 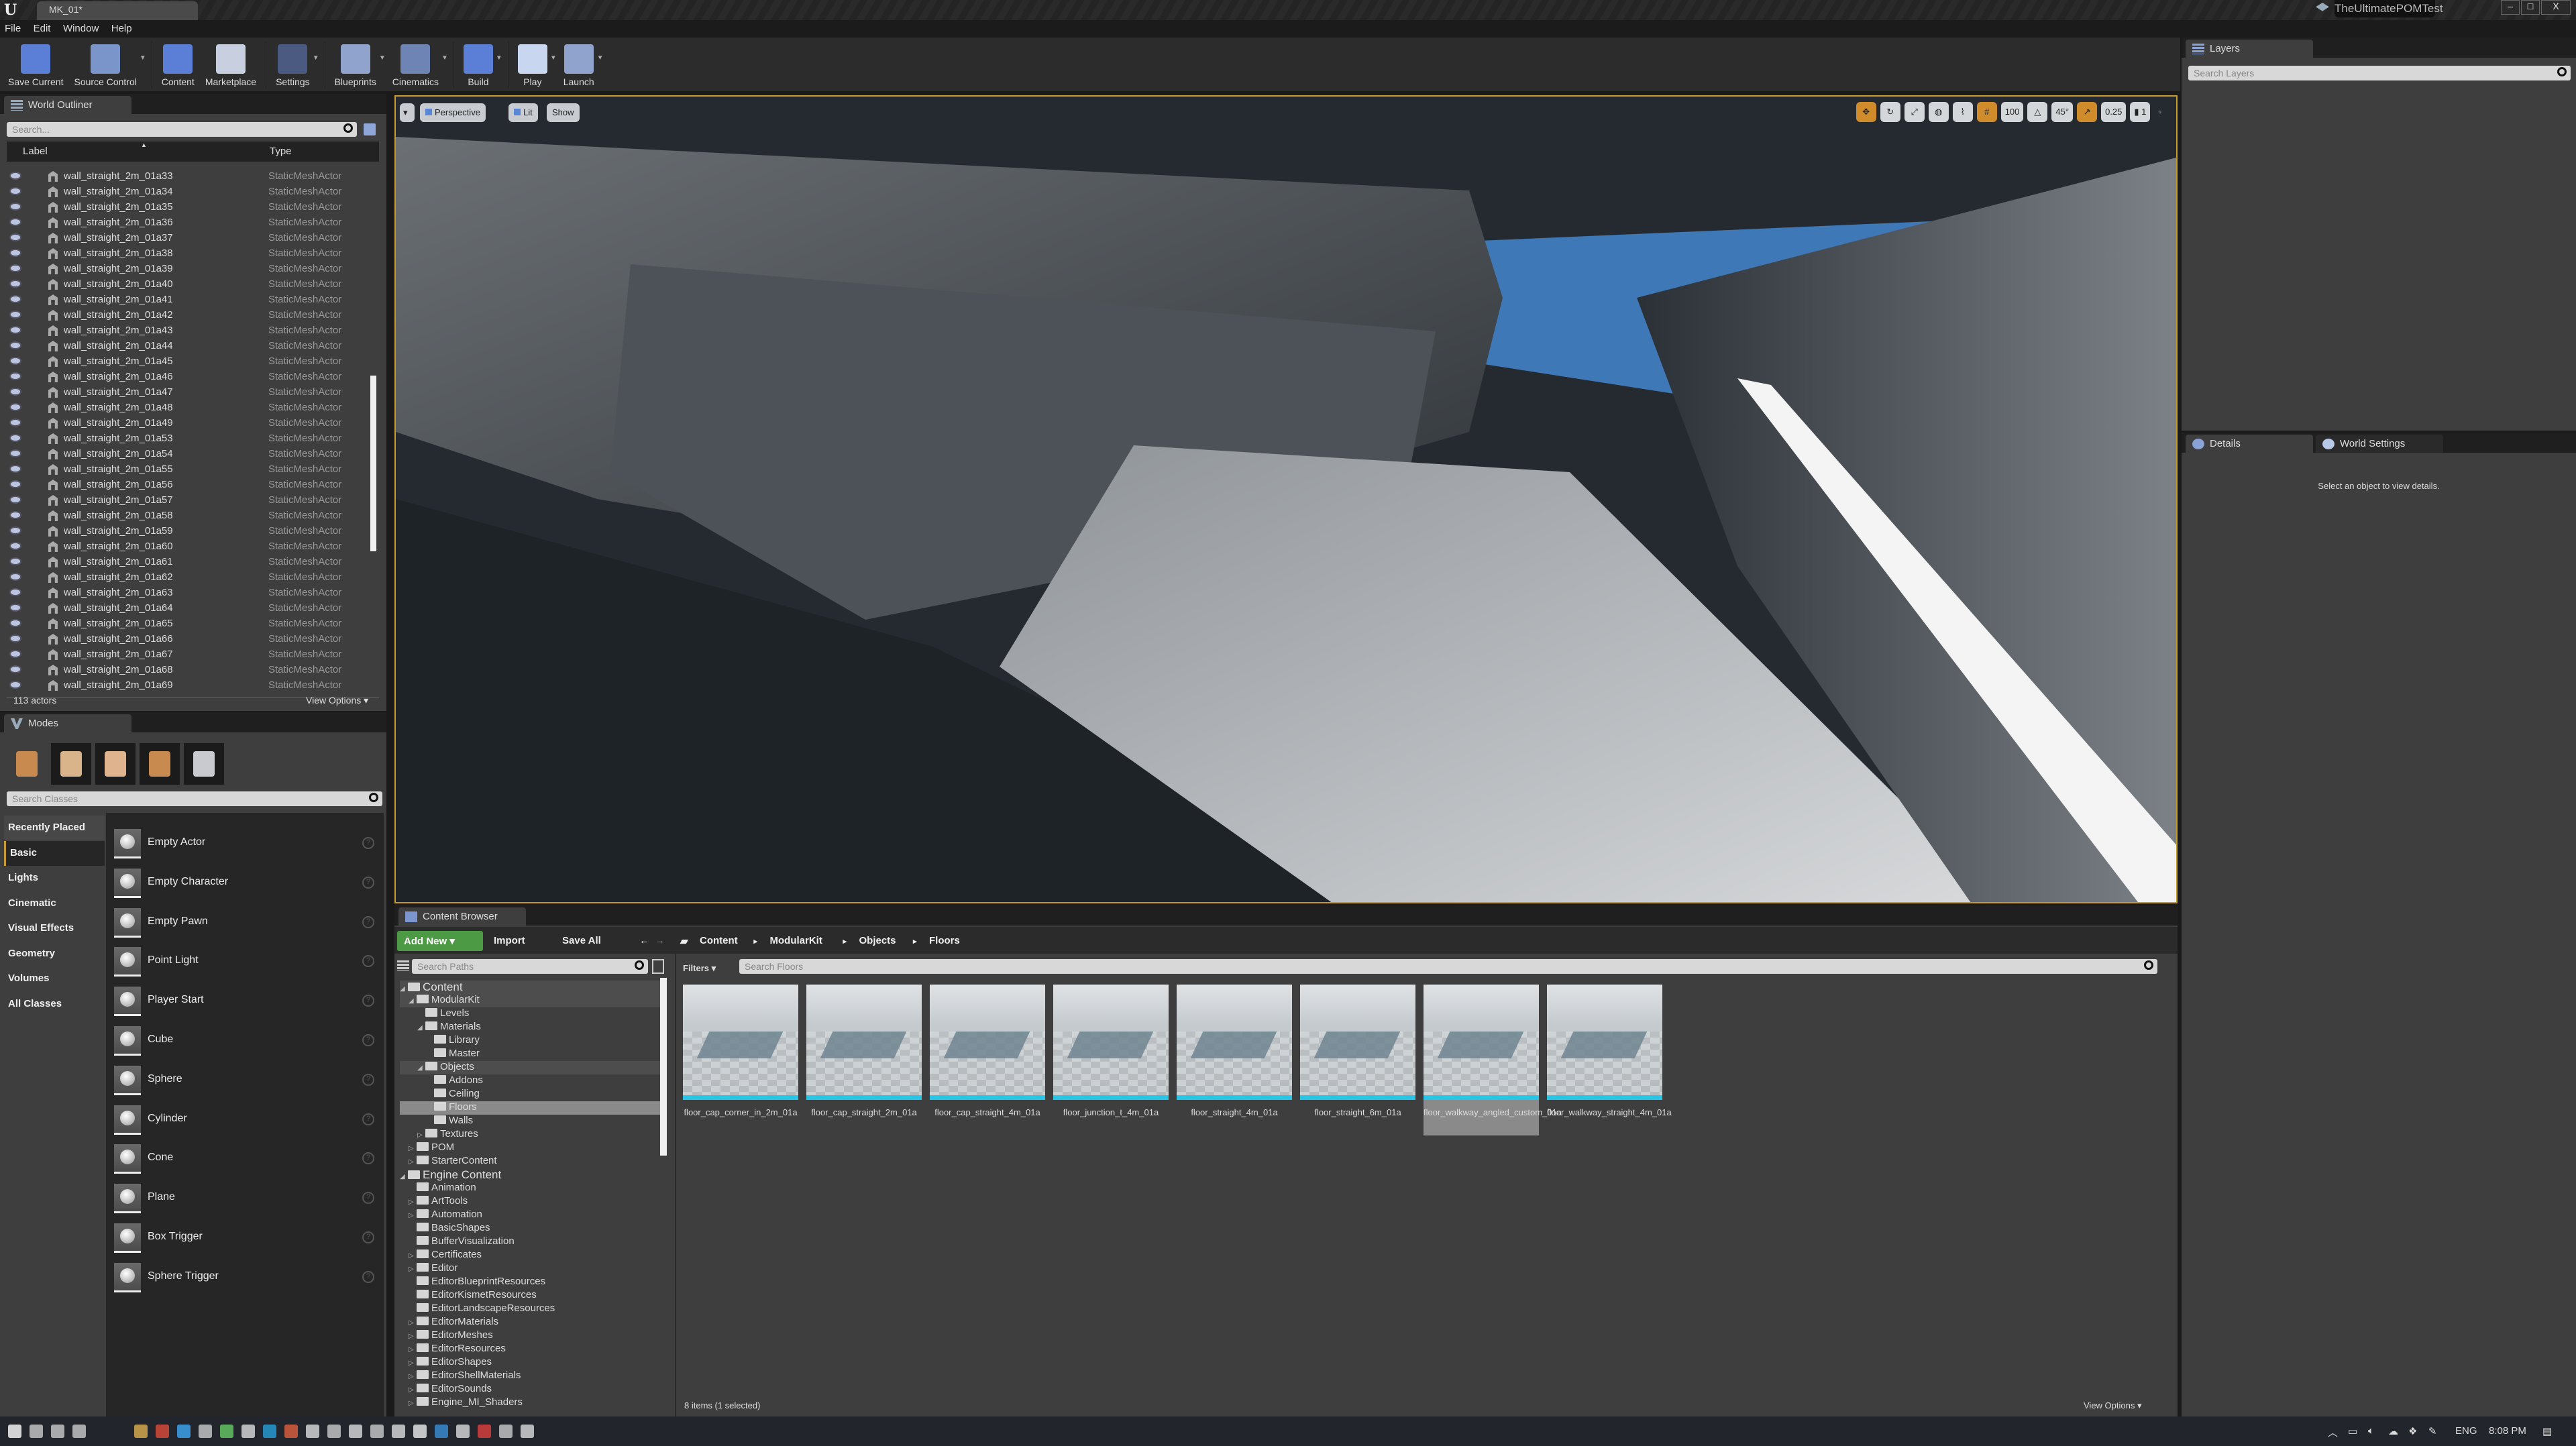 I want to click on folder-levels: Levels, so click(x=531, y=1014).